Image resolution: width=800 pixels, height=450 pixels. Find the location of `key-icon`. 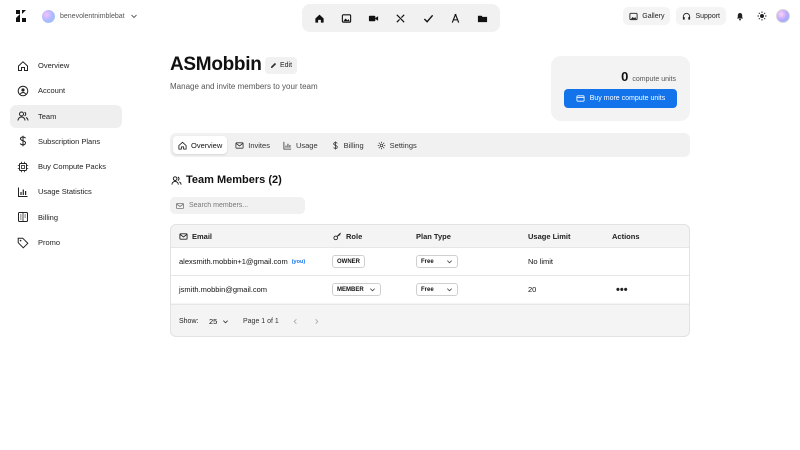

key-icon is located at coordinates (337, 236).